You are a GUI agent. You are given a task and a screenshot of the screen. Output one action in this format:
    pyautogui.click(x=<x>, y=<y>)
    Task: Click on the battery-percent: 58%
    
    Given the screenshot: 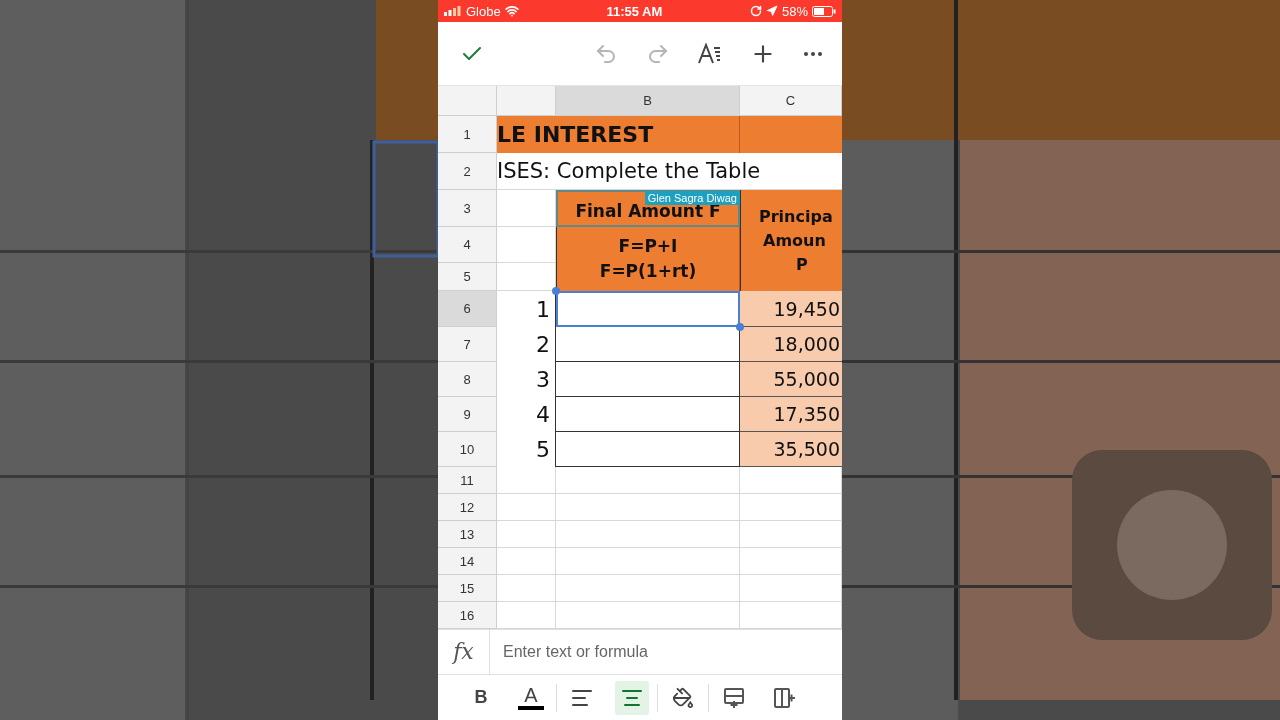 What is the action you would take?
    pyautogui.click(x=794, y=11)
    